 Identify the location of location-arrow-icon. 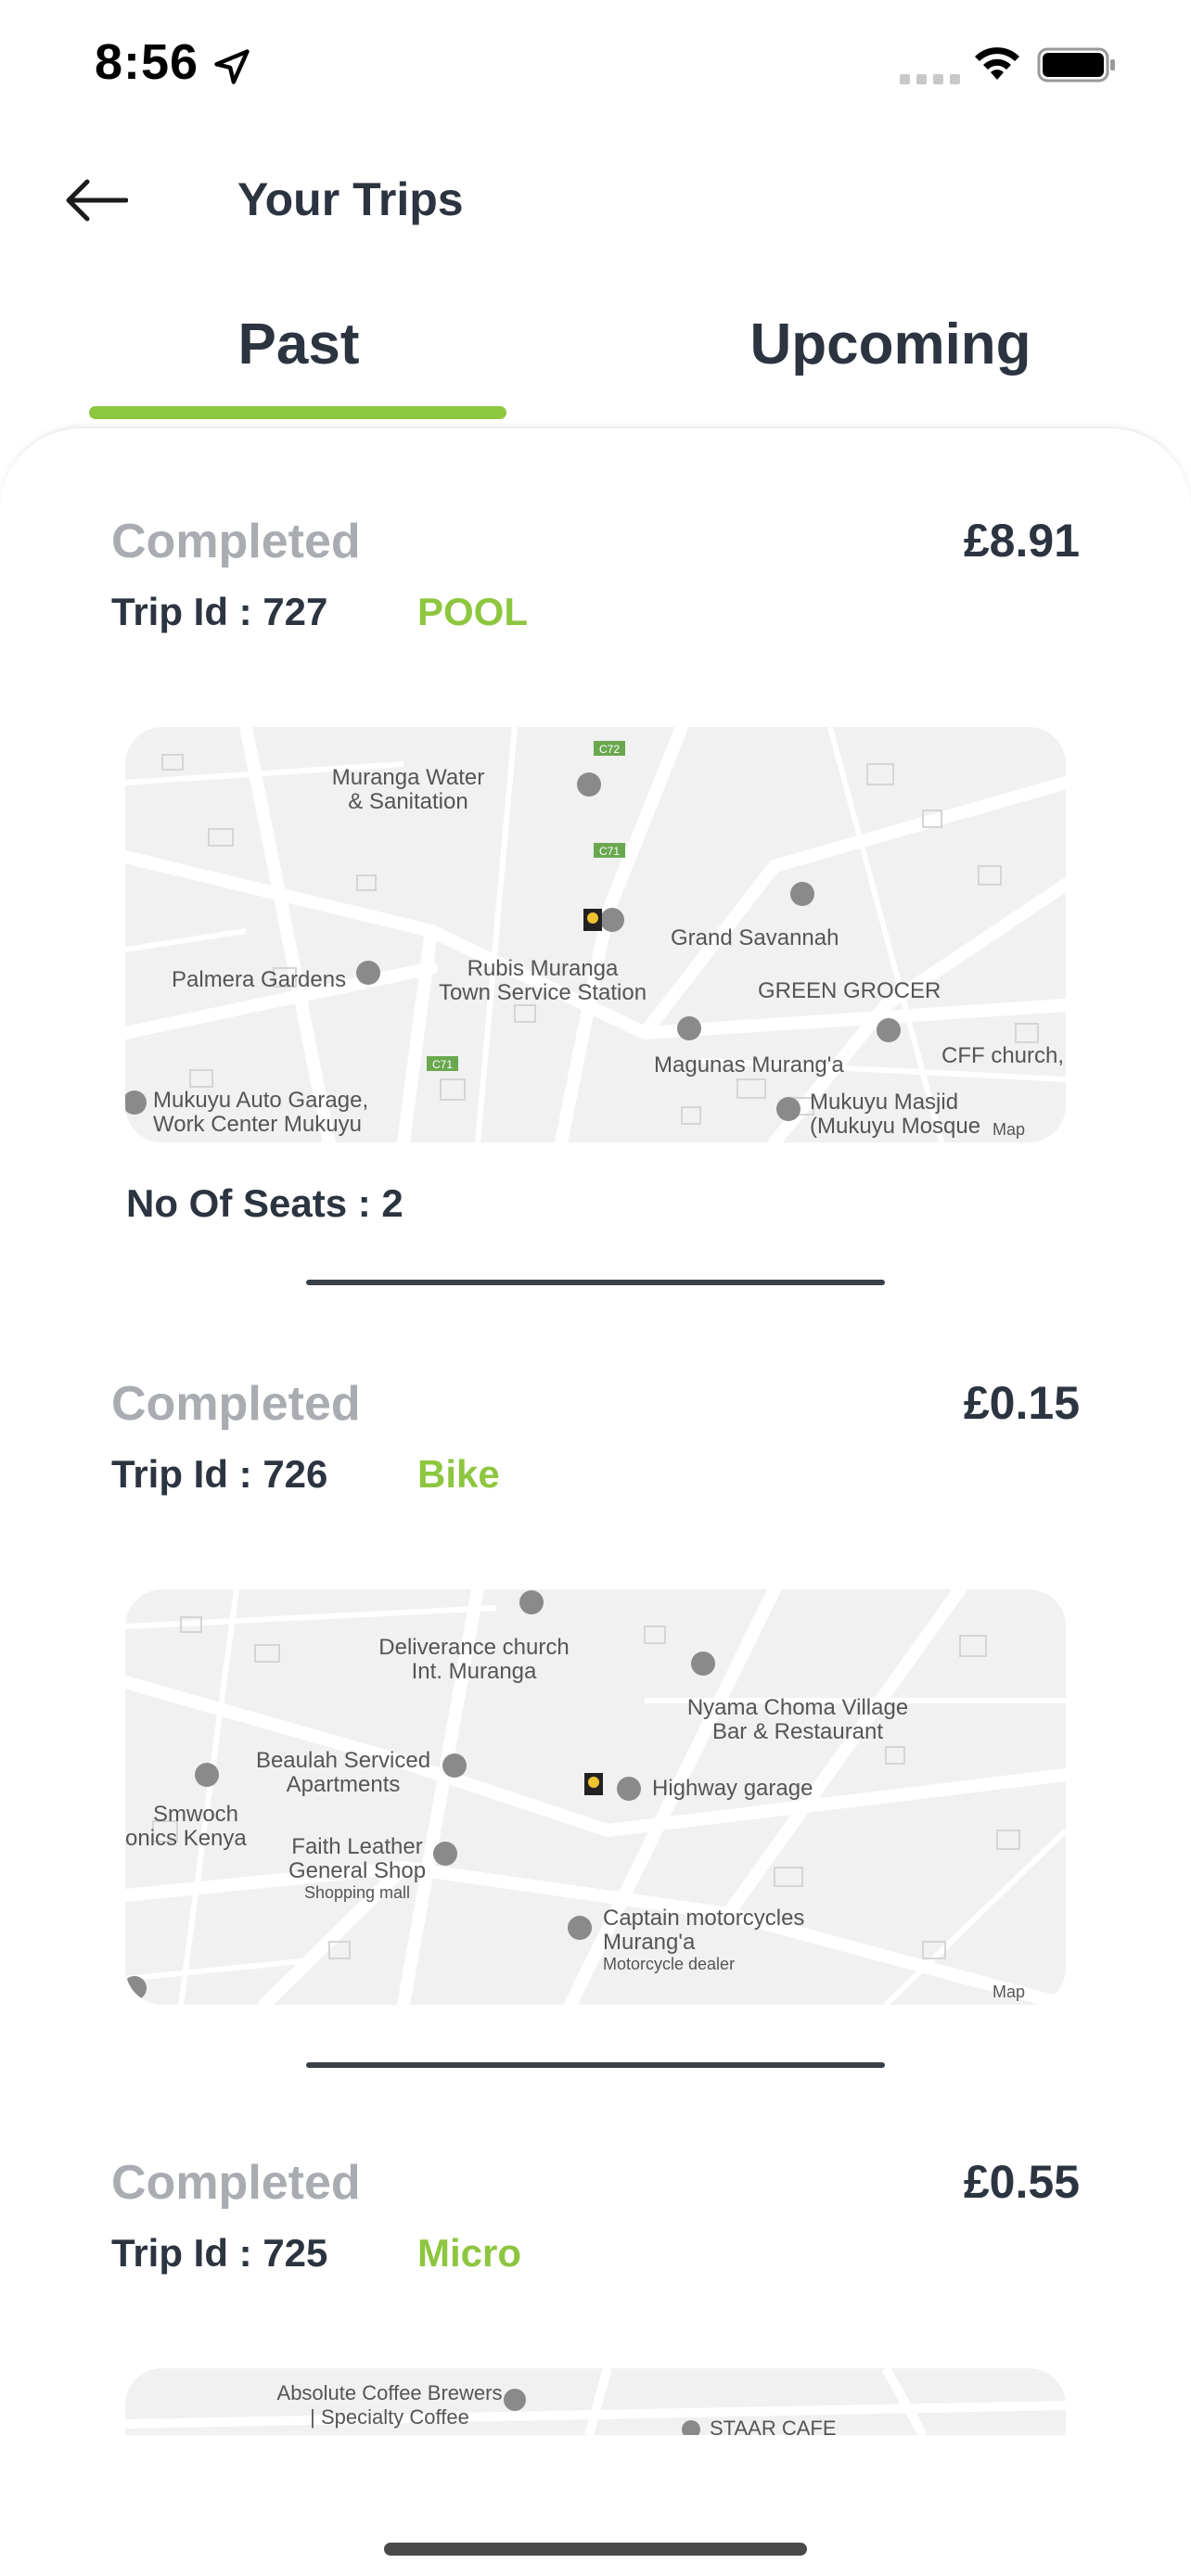
(232, 66).